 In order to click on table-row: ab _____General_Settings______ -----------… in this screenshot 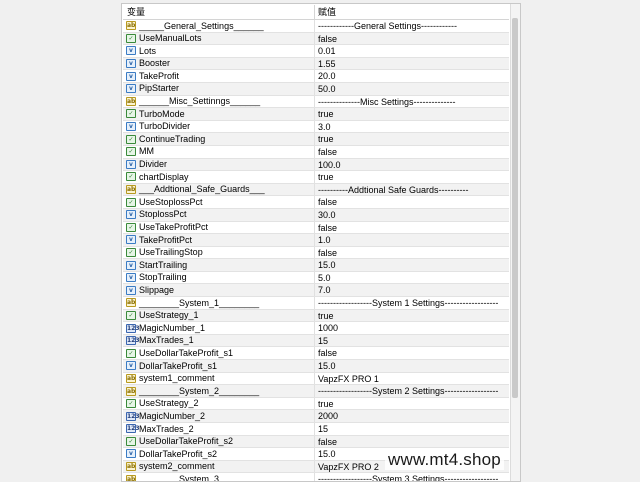, I will do `click(316, 26)`.